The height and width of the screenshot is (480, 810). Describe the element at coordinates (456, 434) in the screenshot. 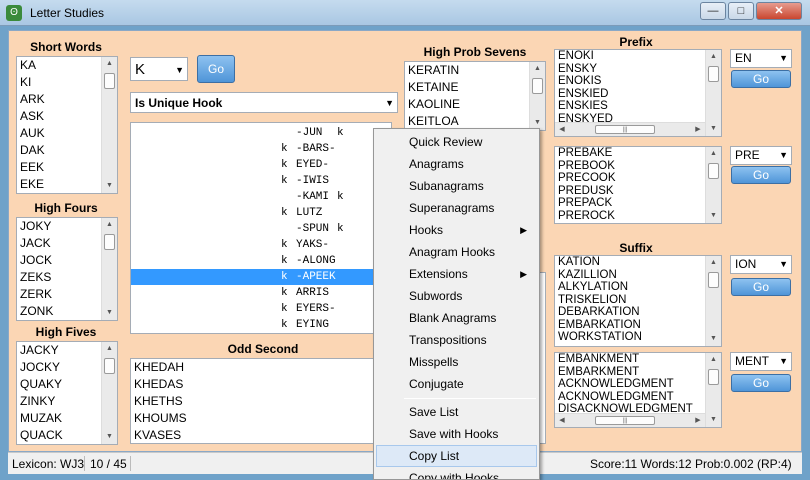

I see `menu-item: Save with Hooks` at that location.